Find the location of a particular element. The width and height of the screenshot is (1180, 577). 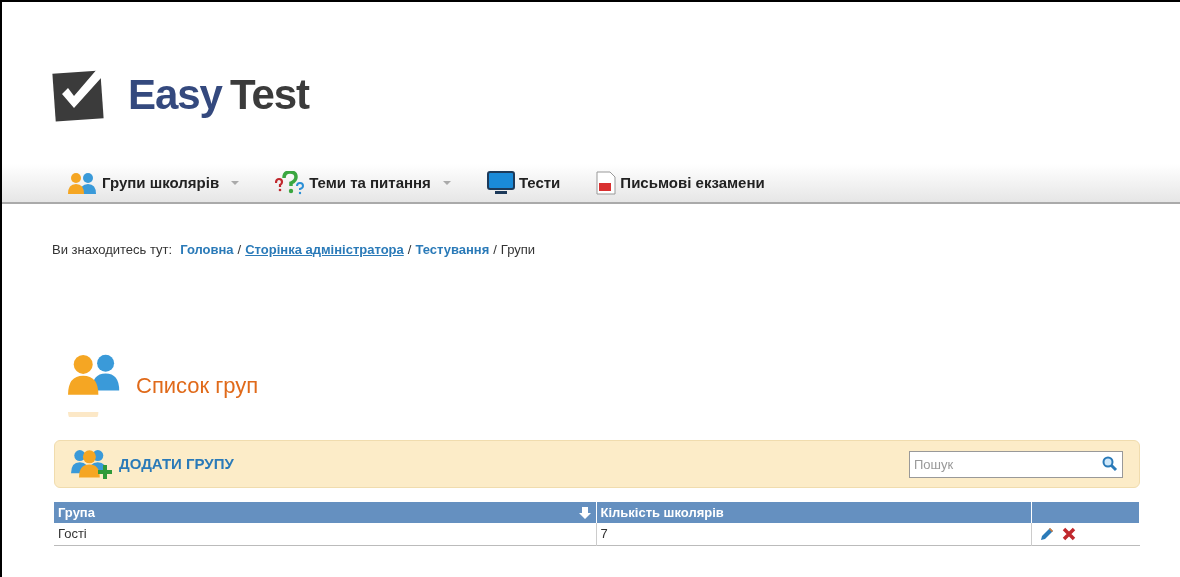

nav-menu-item: Тести is located at coordinates (523, 183).